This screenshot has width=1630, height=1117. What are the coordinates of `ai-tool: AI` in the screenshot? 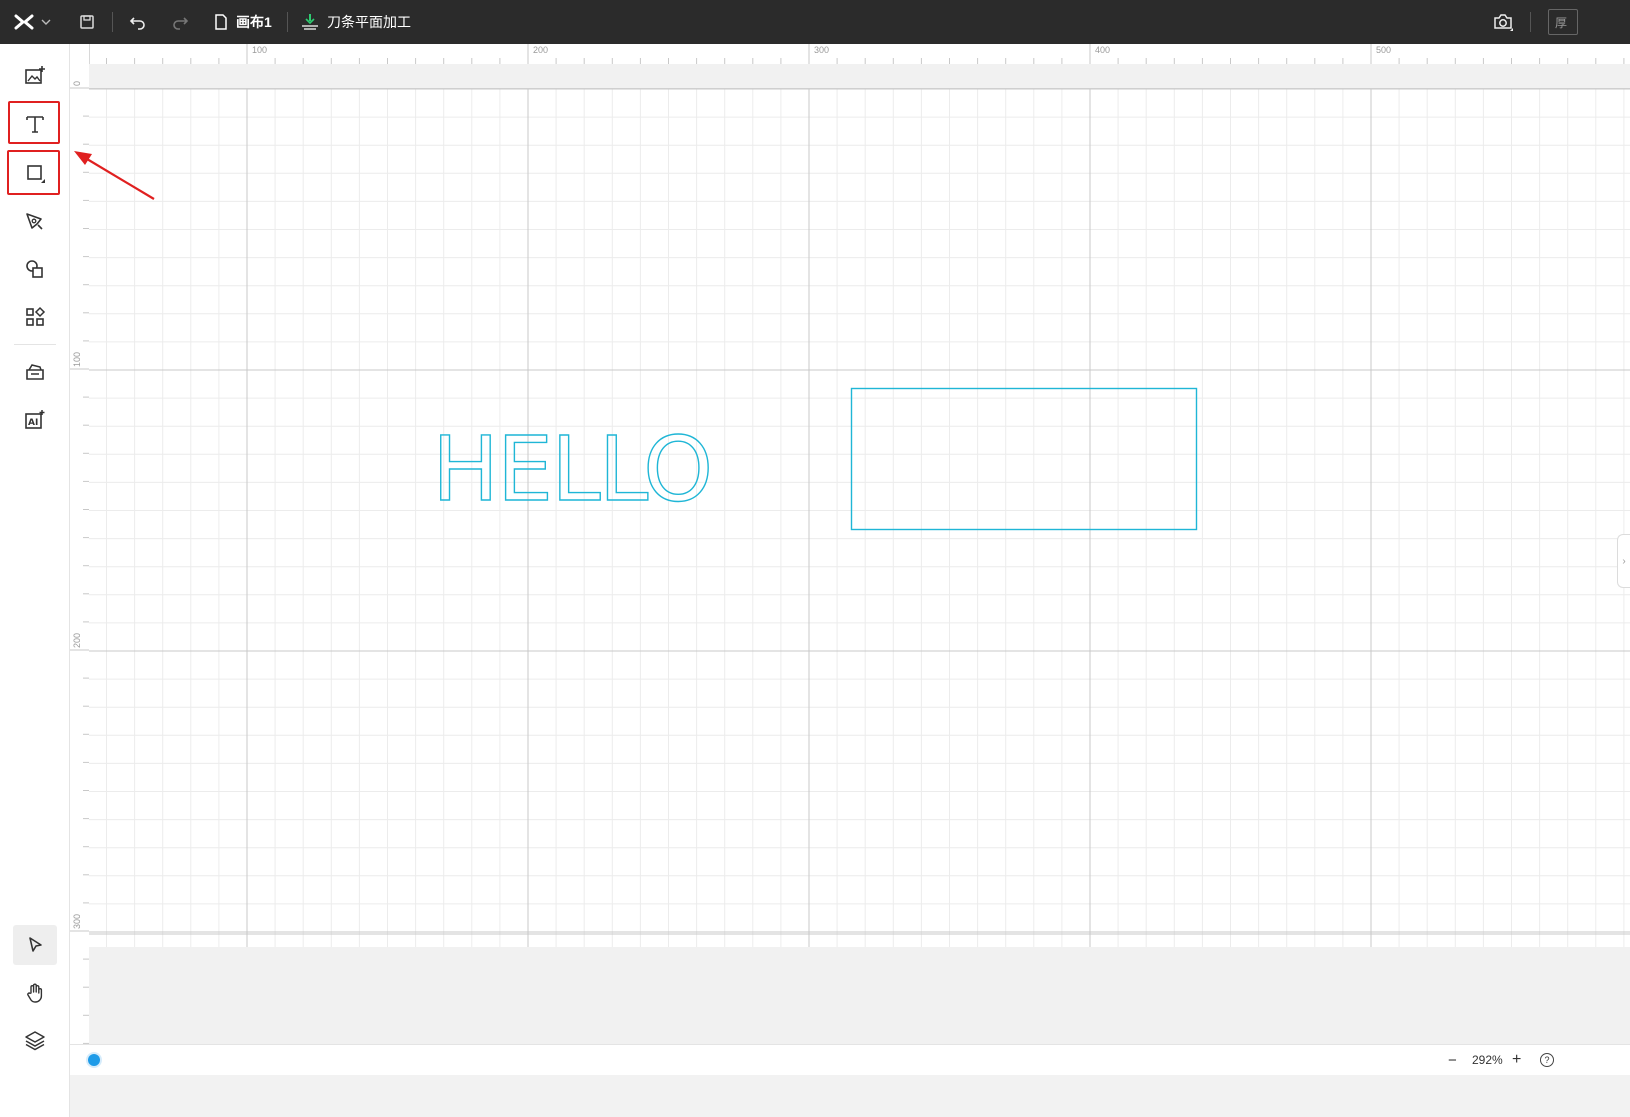 It's located at (35, 420).